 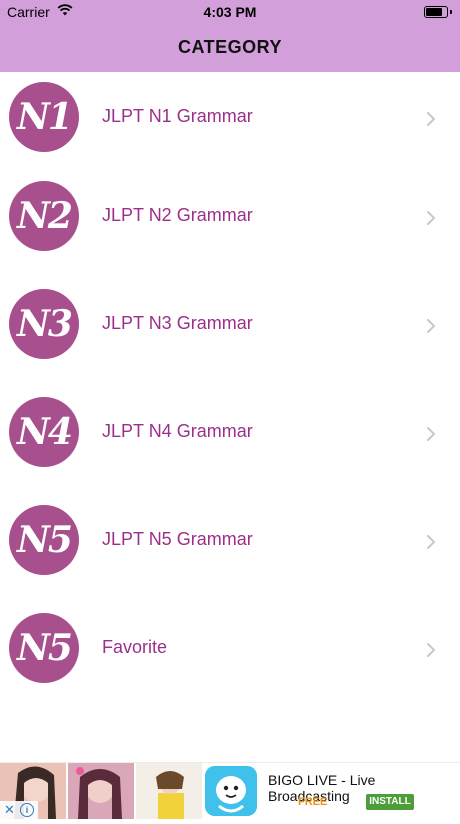 I want to click on category-badge: N1, so click(x=44, y=117).